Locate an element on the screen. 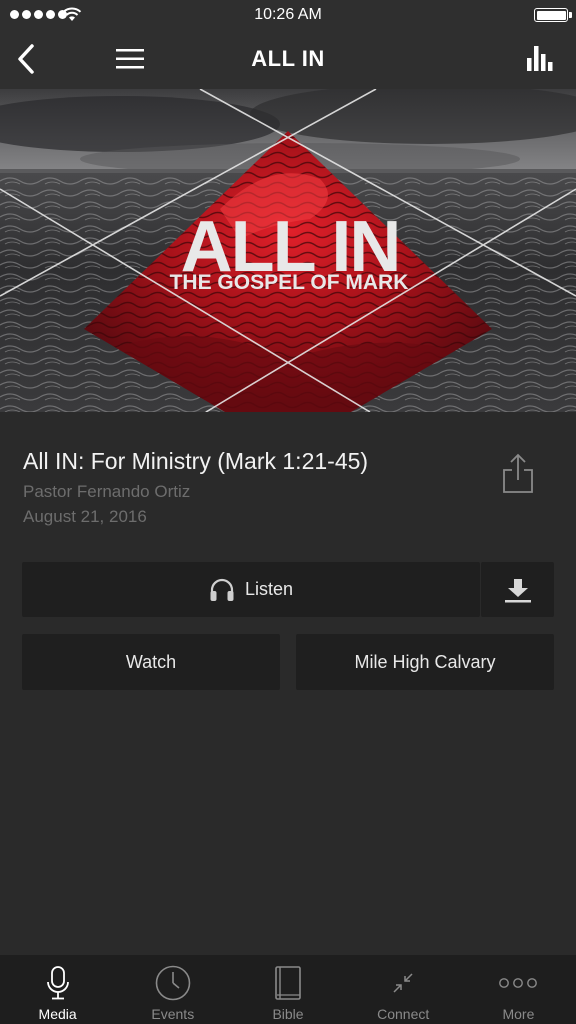 The width and height of the screenshot is (576, 1024). tab-label: Connect is located at coordinates (403, 1014).